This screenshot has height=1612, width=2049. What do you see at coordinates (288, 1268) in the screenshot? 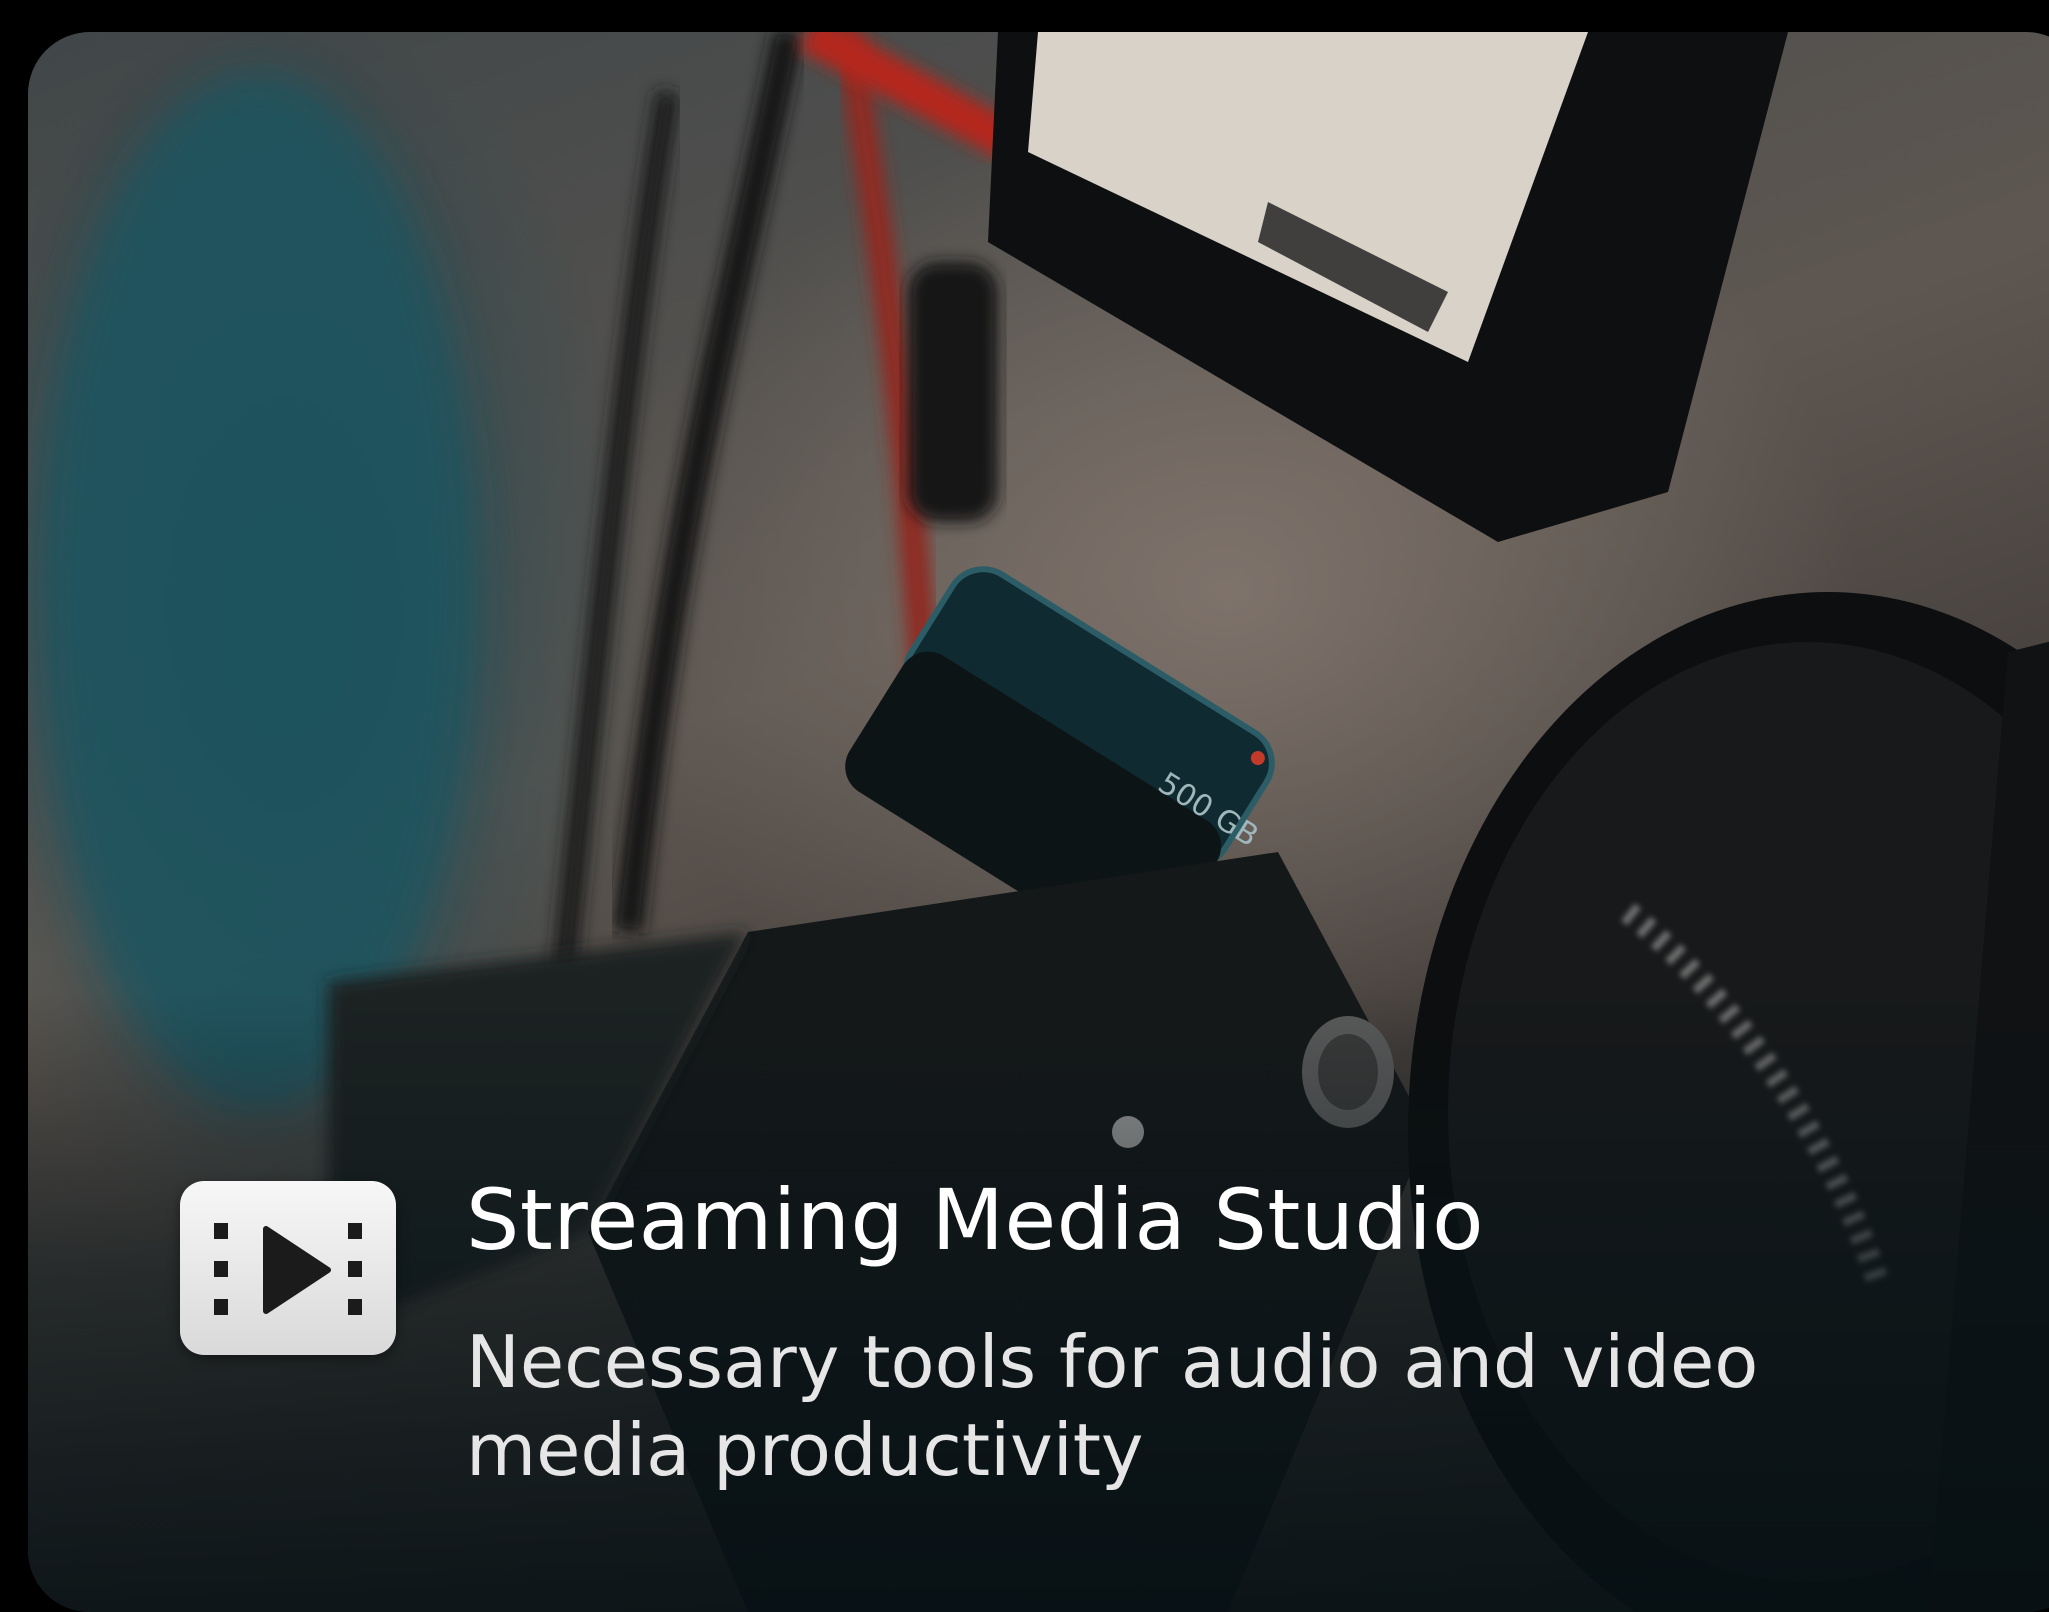
I see `film-play-icon` at bounding box center [288, 1268].